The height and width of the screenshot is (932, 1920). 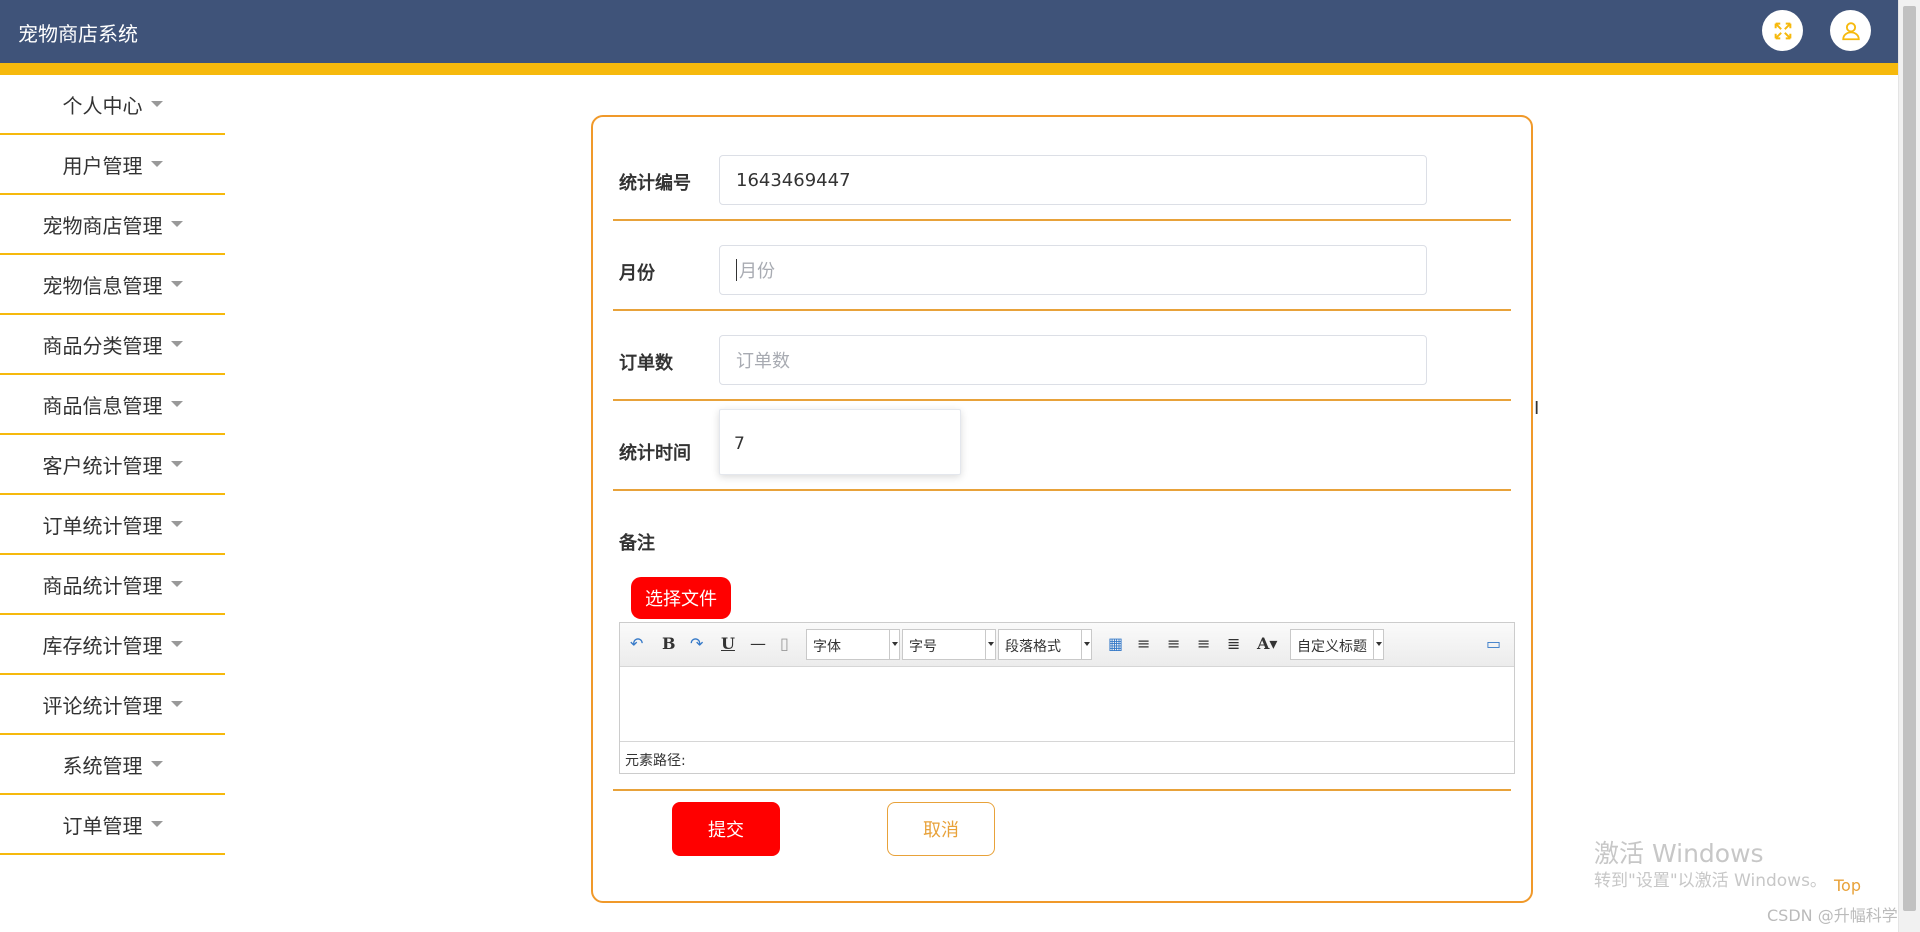 I want to click on document-icon: ▯, so click(x=784, y=643).